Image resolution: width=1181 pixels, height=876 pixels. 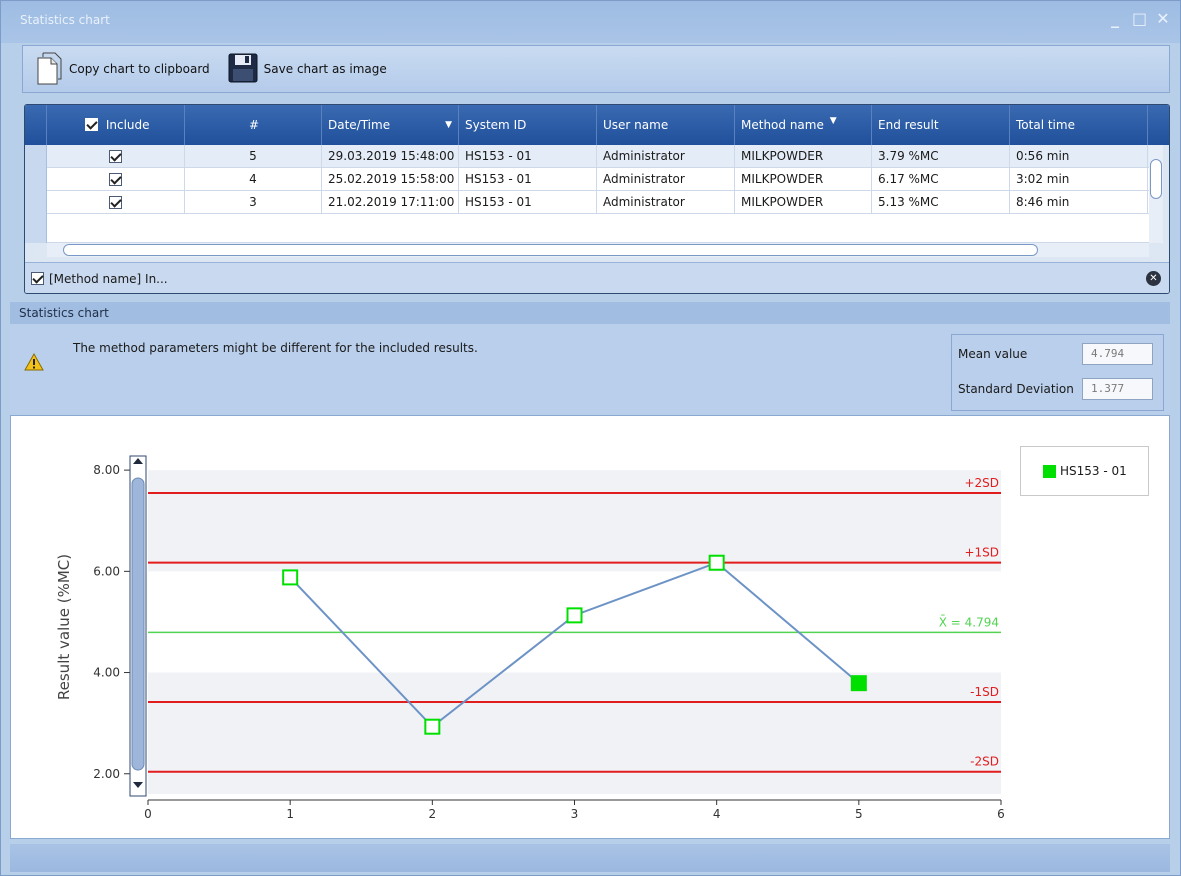 I want to click on mean-value-field: 4.794, so click(x=1117, y=354).